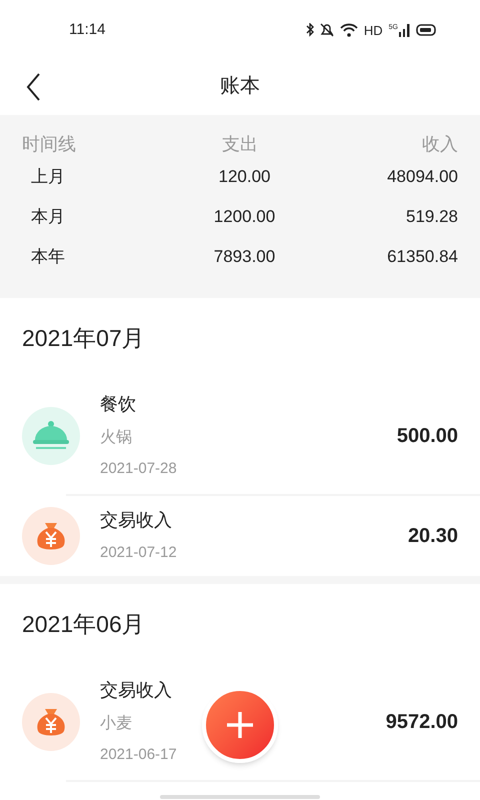 This screenshot has width=480, height=800. What do you see at coordinates (404, 30) in the screenshot?
I see `signal-icon` at bounding box center [404, 30].